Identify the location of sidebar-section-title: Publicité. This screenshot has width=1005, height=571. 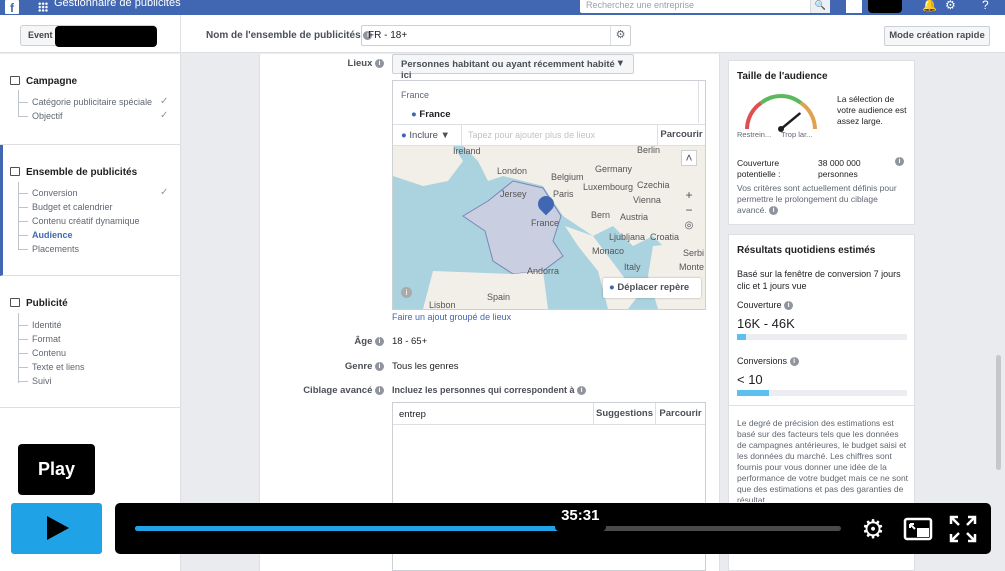
(39, 303).